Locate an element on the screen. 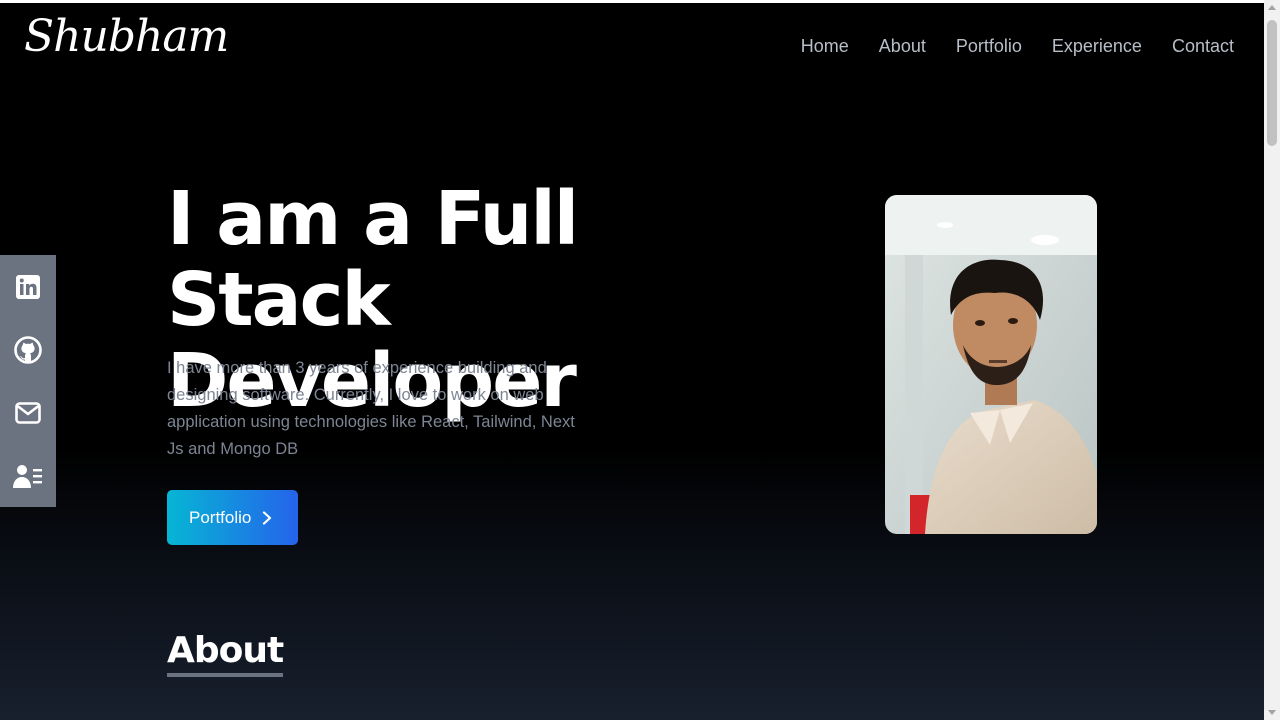 This screenshot has height=720, width=1280. github-link is located at coordinates (28, 349).